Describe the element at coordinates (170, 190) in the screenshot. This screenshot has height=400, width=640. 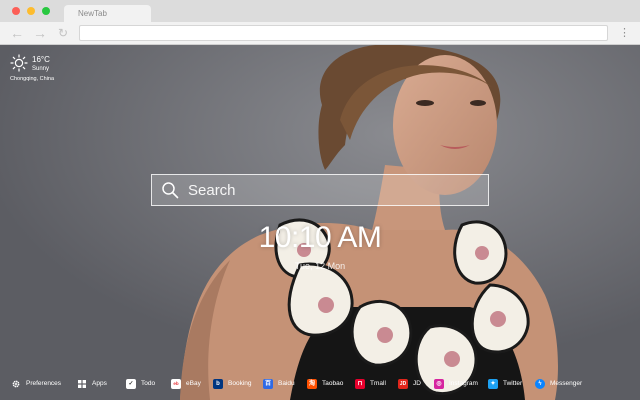
I see `search-icon` at that location.